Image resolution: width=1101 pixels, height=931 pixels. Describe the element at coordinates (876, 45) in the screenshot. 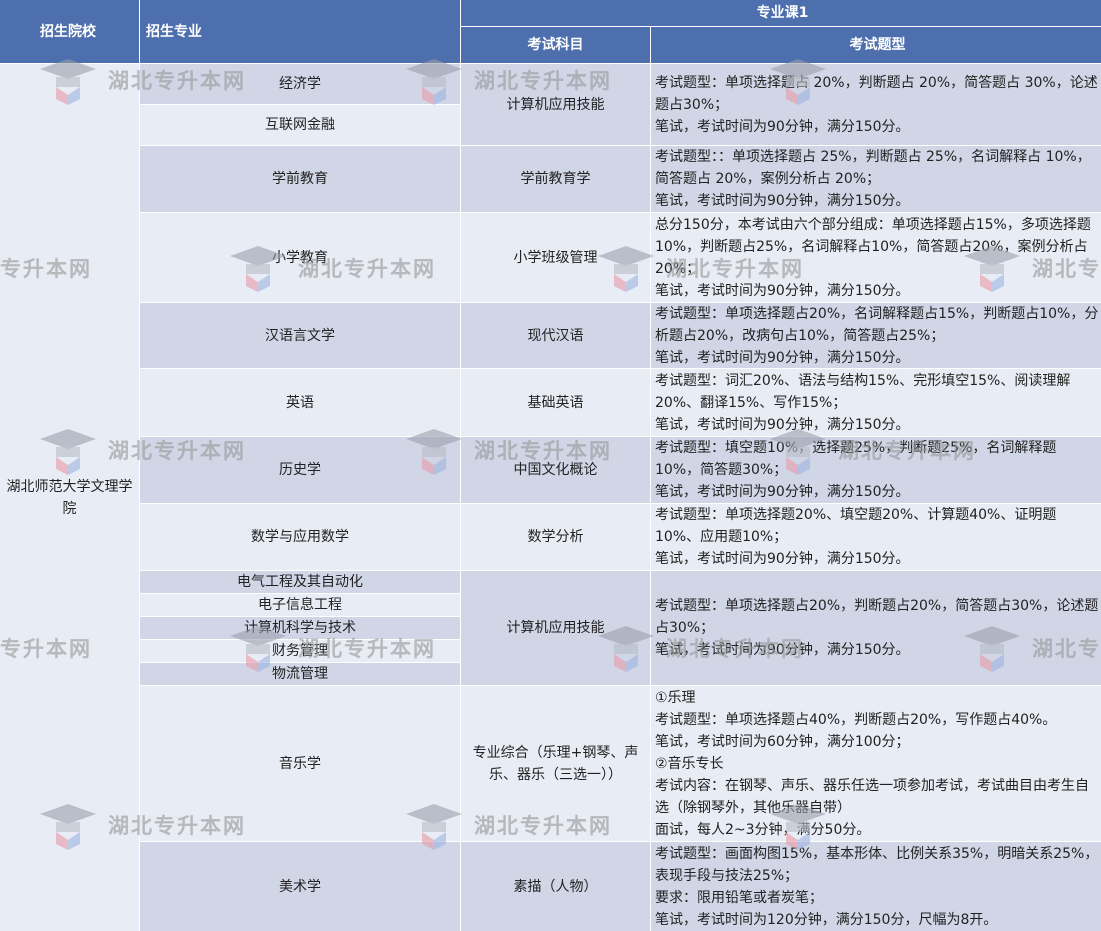

I see `header-types: 考试题型` at that location.